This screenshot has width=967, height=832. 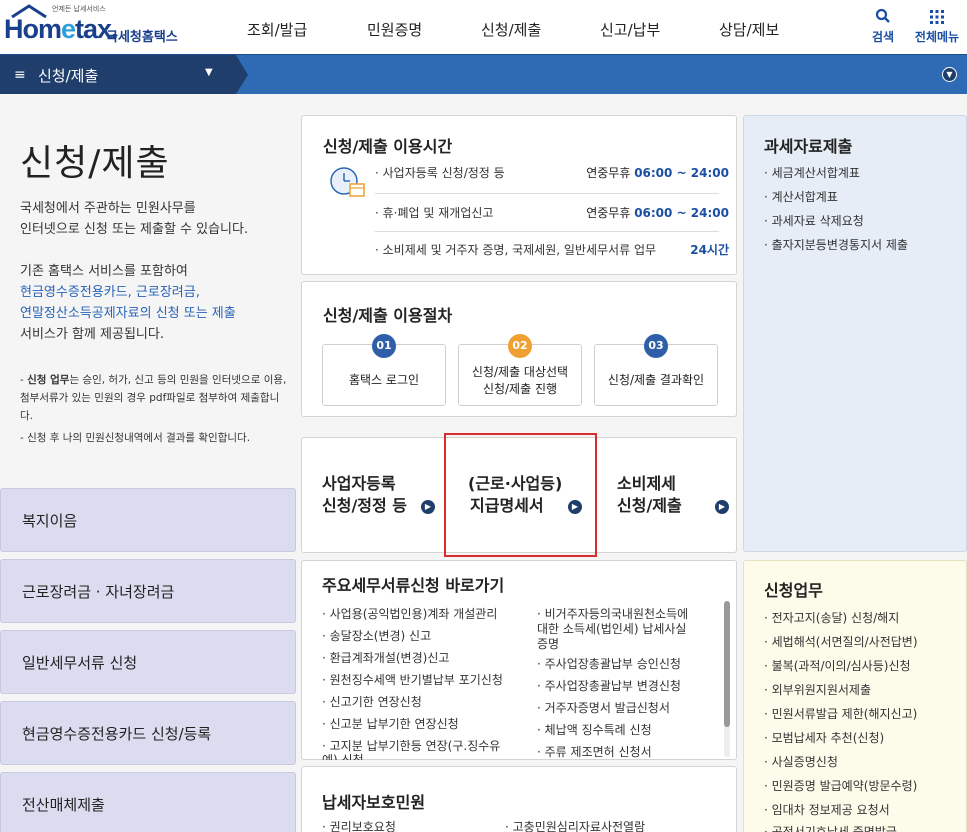 I want to click on protection-title: 납세자보호민원, so click(x=374, y=802).